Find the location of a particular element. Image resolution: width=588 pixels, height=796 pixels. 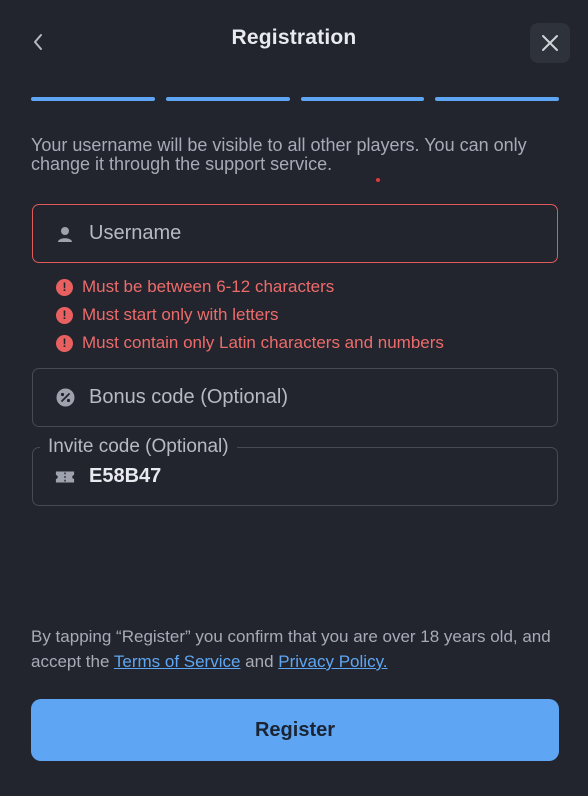

ticket-icon is located at coordinates (65, 477).